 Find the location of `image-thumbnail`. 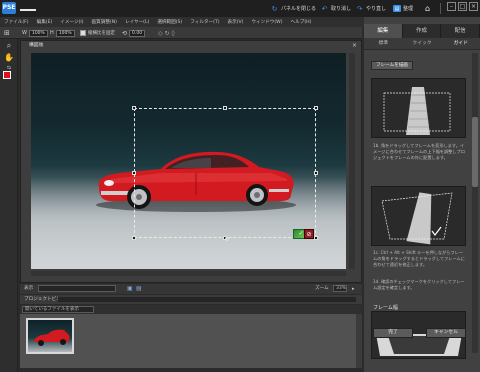

image-thumbnail is located at coordinates (50, 336).